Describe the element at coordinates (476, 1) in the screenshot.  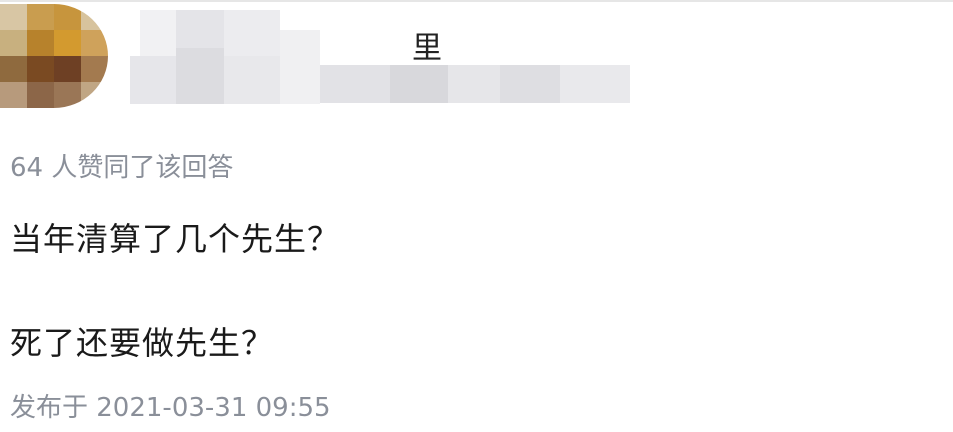
I see `top-divider` at that location.